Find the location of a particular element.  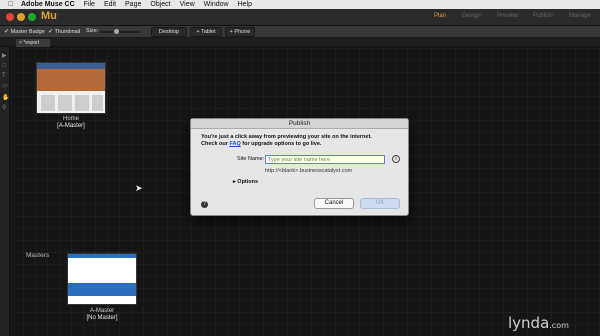

document-tab-label: *export is located at coordinates (31, 43).